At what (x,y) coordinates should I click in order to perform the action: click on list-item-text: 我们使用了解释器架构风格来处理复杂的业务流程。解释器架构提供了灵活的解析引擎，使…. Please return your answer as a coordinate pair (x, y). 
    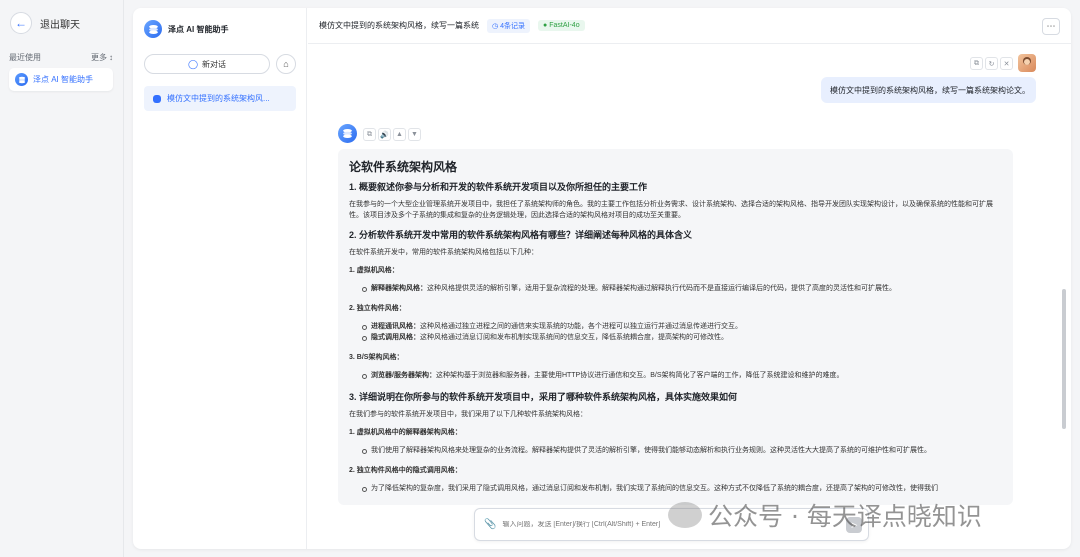
    Looking at the image, I should click on (651, 450).